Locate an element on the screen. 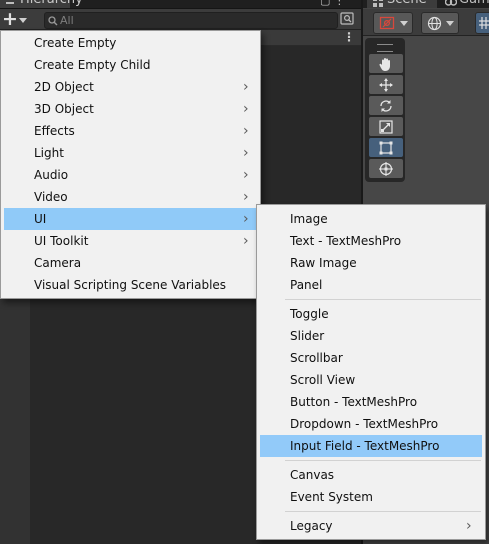 This screenshot has width=489, height=544. menu-item-create-empty: Create Empty is located at coordinates (130, 43).